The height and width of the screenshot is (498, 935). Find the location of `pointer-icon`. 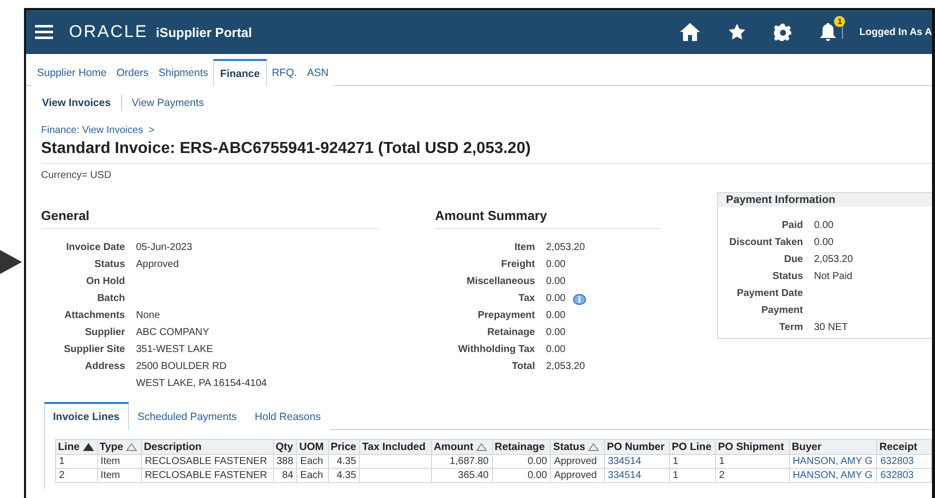

pointer-icon is located at coordinates (11, 262).